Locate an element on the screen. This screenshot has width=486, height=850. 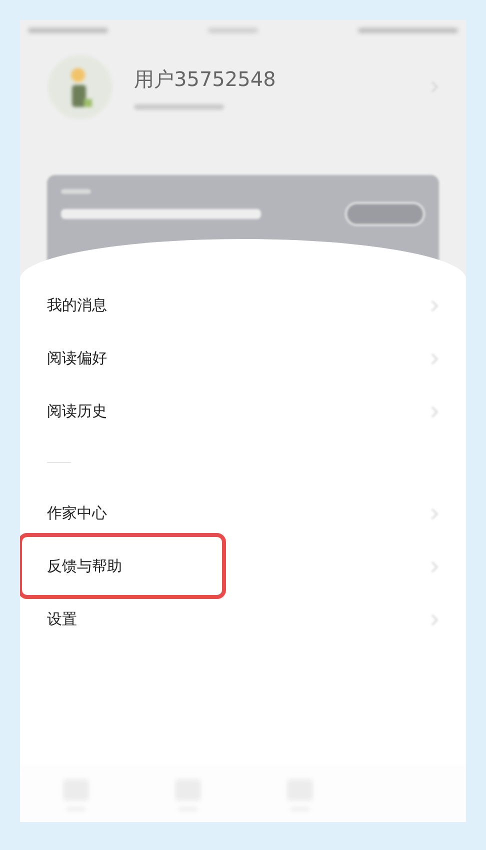
menu-item: 我的消息 is located at coordinates (243, 305).